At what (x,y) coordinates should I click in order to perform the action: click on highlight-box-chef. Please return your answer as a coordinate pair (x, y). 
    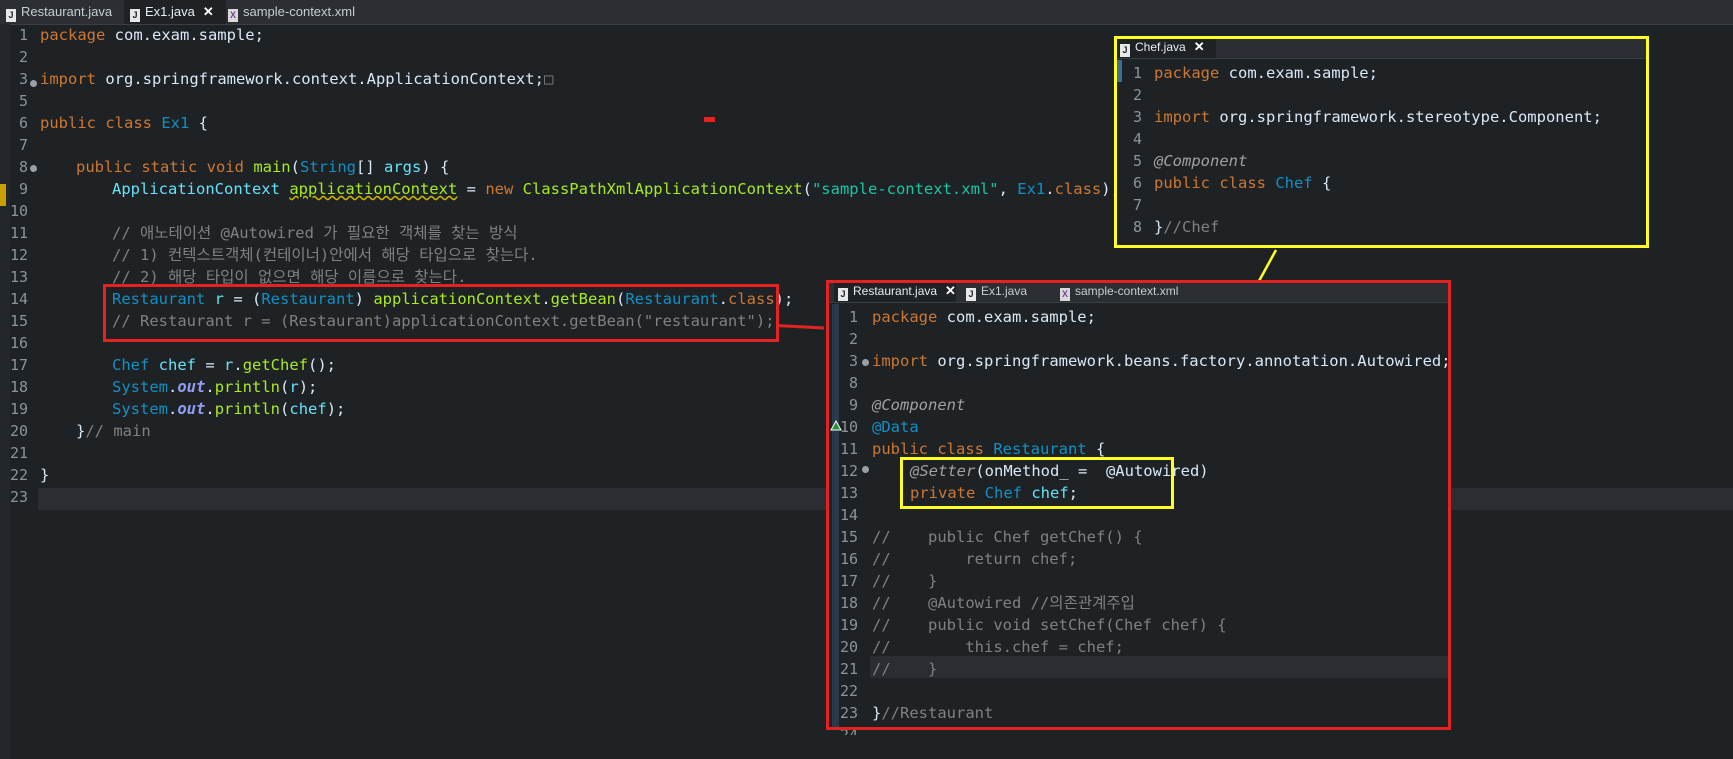
    Looking at the image, I should click on (1381, 142).